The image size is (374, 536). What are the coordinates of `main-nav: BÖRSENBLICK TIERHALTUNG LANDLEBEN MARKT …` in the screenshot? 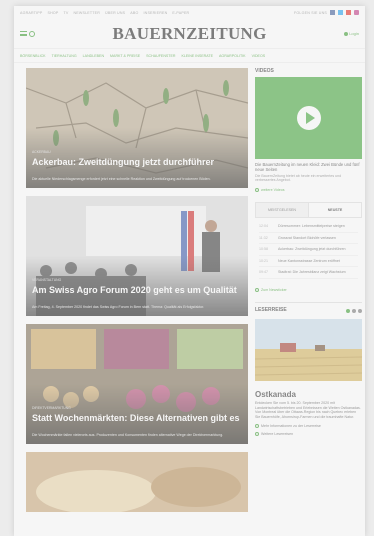 It's located at (189, 56).